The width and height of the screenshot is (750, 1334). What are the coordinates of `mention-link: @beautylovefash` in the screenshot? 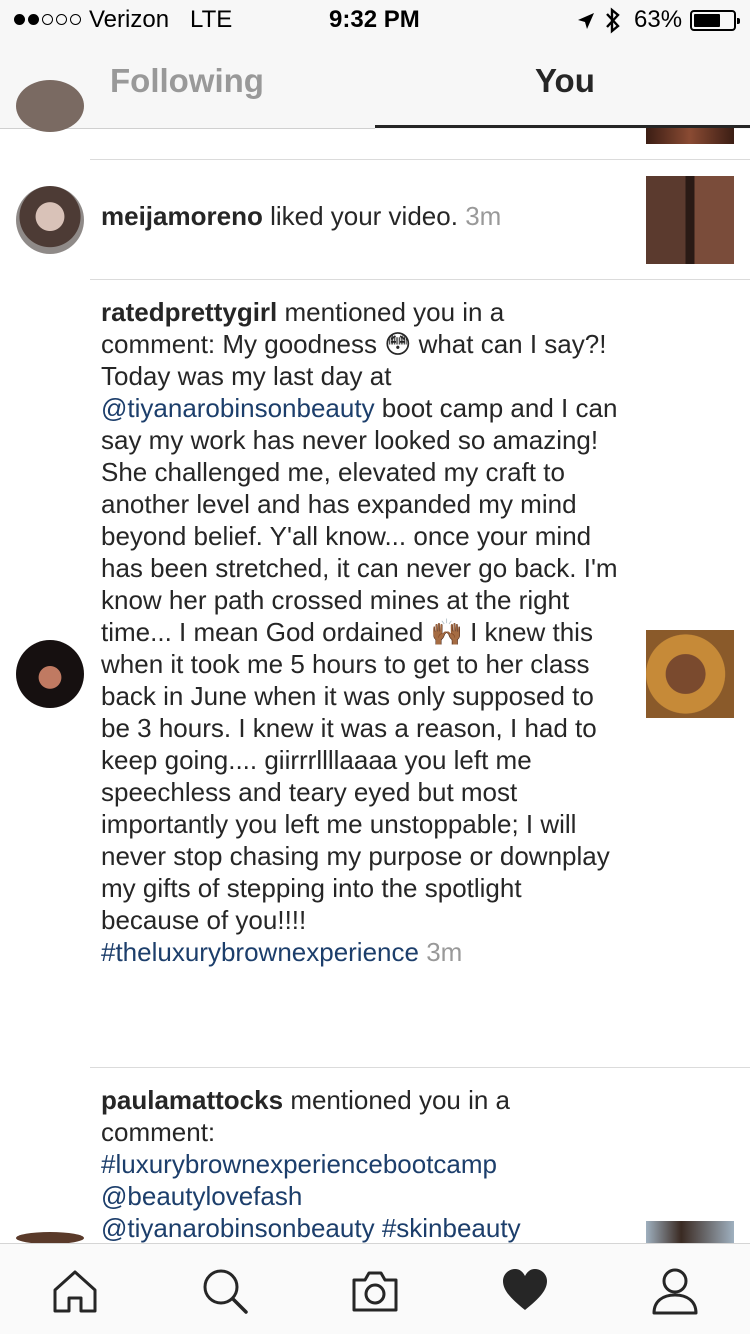 It's located at (361, 1196).